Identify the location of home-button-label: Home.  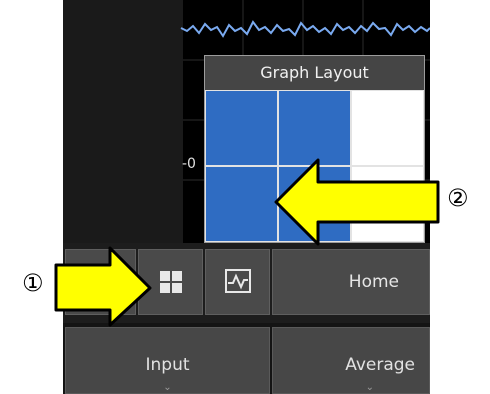
(373, 282).